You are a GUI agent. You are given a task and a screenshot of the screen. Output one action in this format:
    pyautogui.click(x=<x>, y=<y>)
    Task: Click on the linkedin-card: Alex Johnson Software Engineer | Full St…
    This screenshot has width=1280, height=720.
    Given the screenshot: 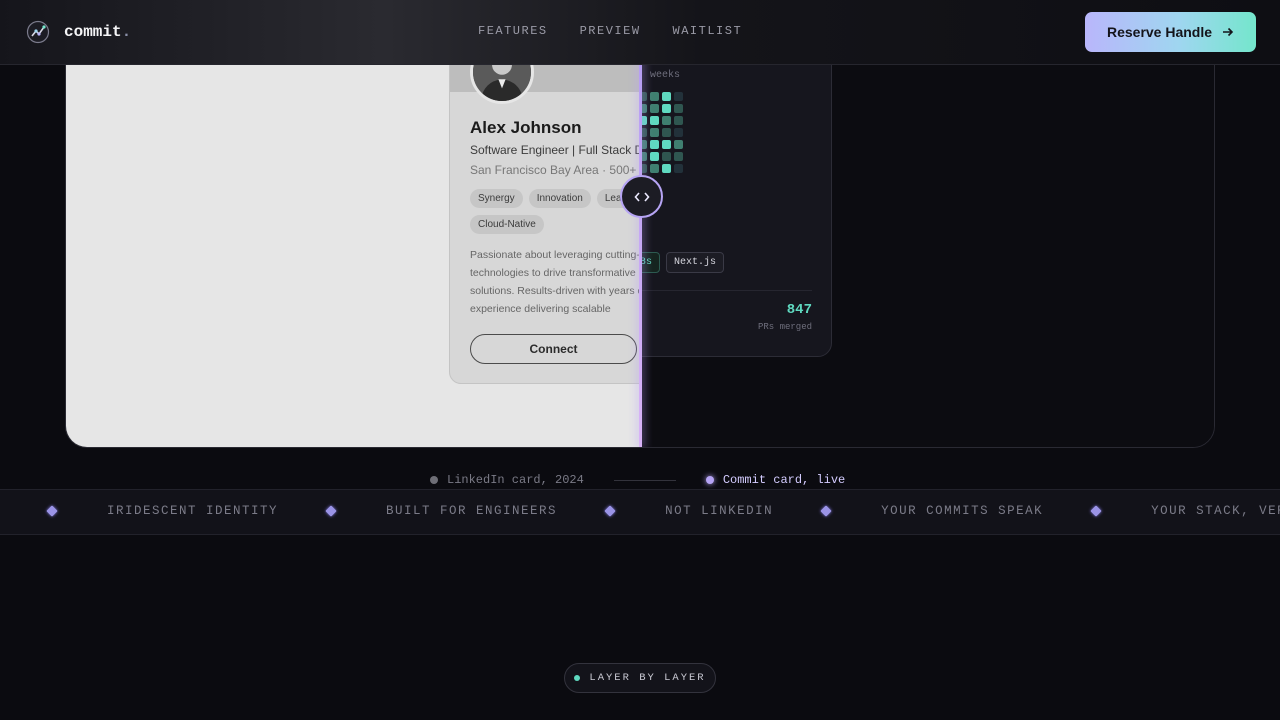 What is the action you would take?
    pyautogui.click(x=545, y=207)
    